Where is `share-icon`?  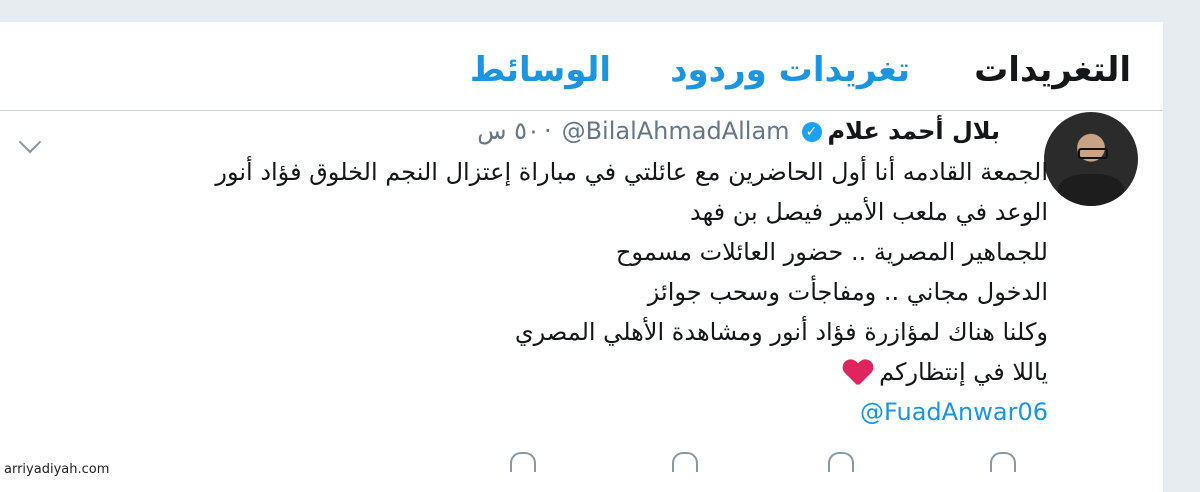
share-icon is located at coordinates (523, 462).